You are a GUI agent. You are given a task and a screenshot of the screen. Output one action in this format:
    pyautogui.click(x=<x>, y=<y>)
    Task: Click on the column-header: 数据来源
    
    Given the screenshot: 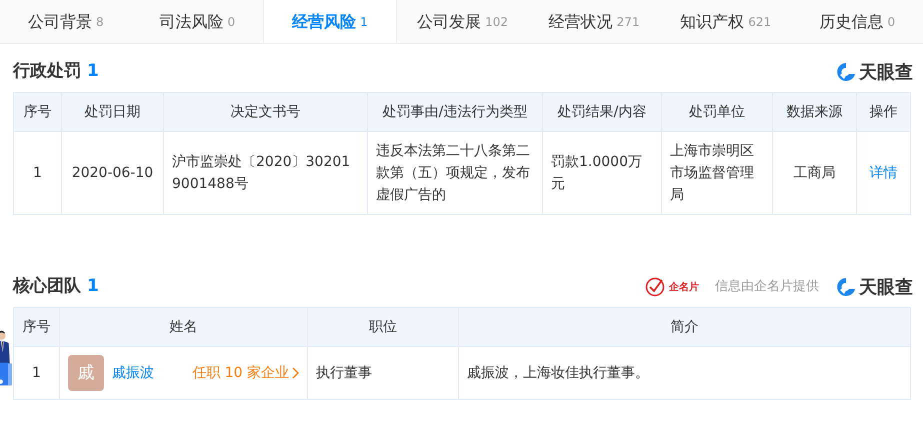 What is the action you would take?
    pyautogui.click(x=814, y=112)
    